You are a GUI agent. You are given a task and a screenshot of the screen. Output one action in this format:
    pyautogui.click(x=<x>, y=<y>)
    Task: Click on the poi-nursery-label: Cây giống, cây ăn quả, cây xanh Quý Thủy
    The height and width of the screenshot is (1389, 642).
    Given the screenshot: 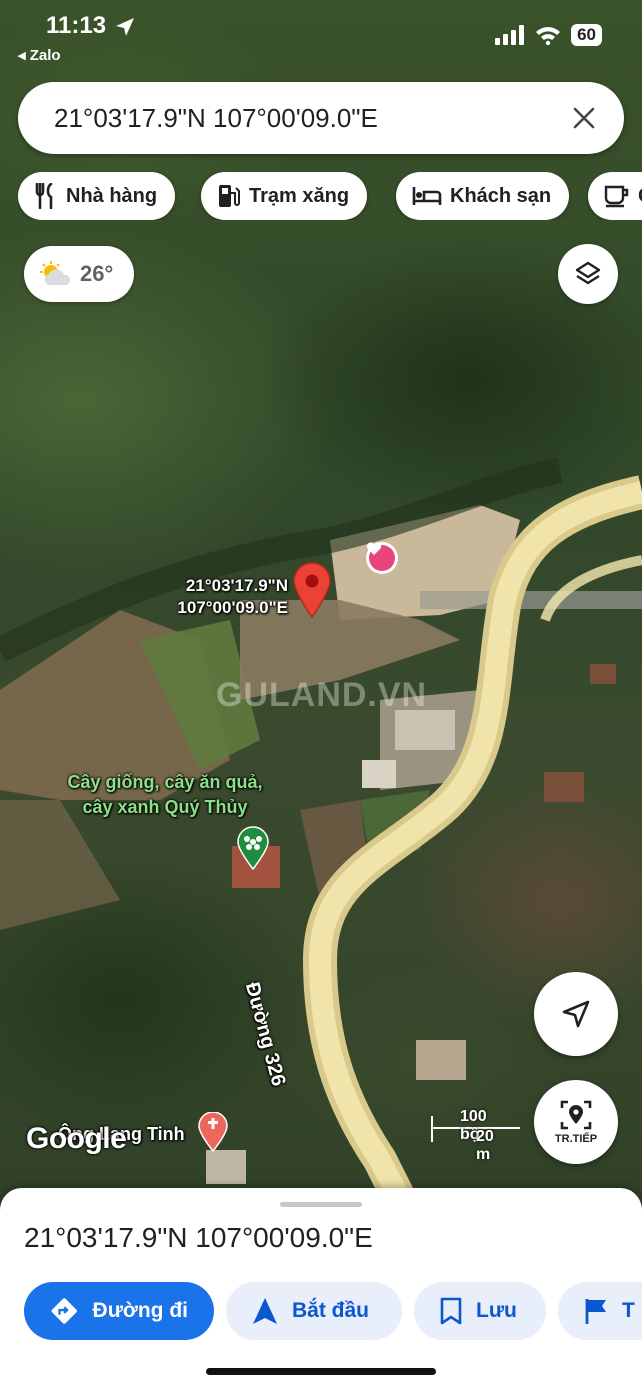 What is the action you would take?
    pyautogui.click(x=165, y=795)
    